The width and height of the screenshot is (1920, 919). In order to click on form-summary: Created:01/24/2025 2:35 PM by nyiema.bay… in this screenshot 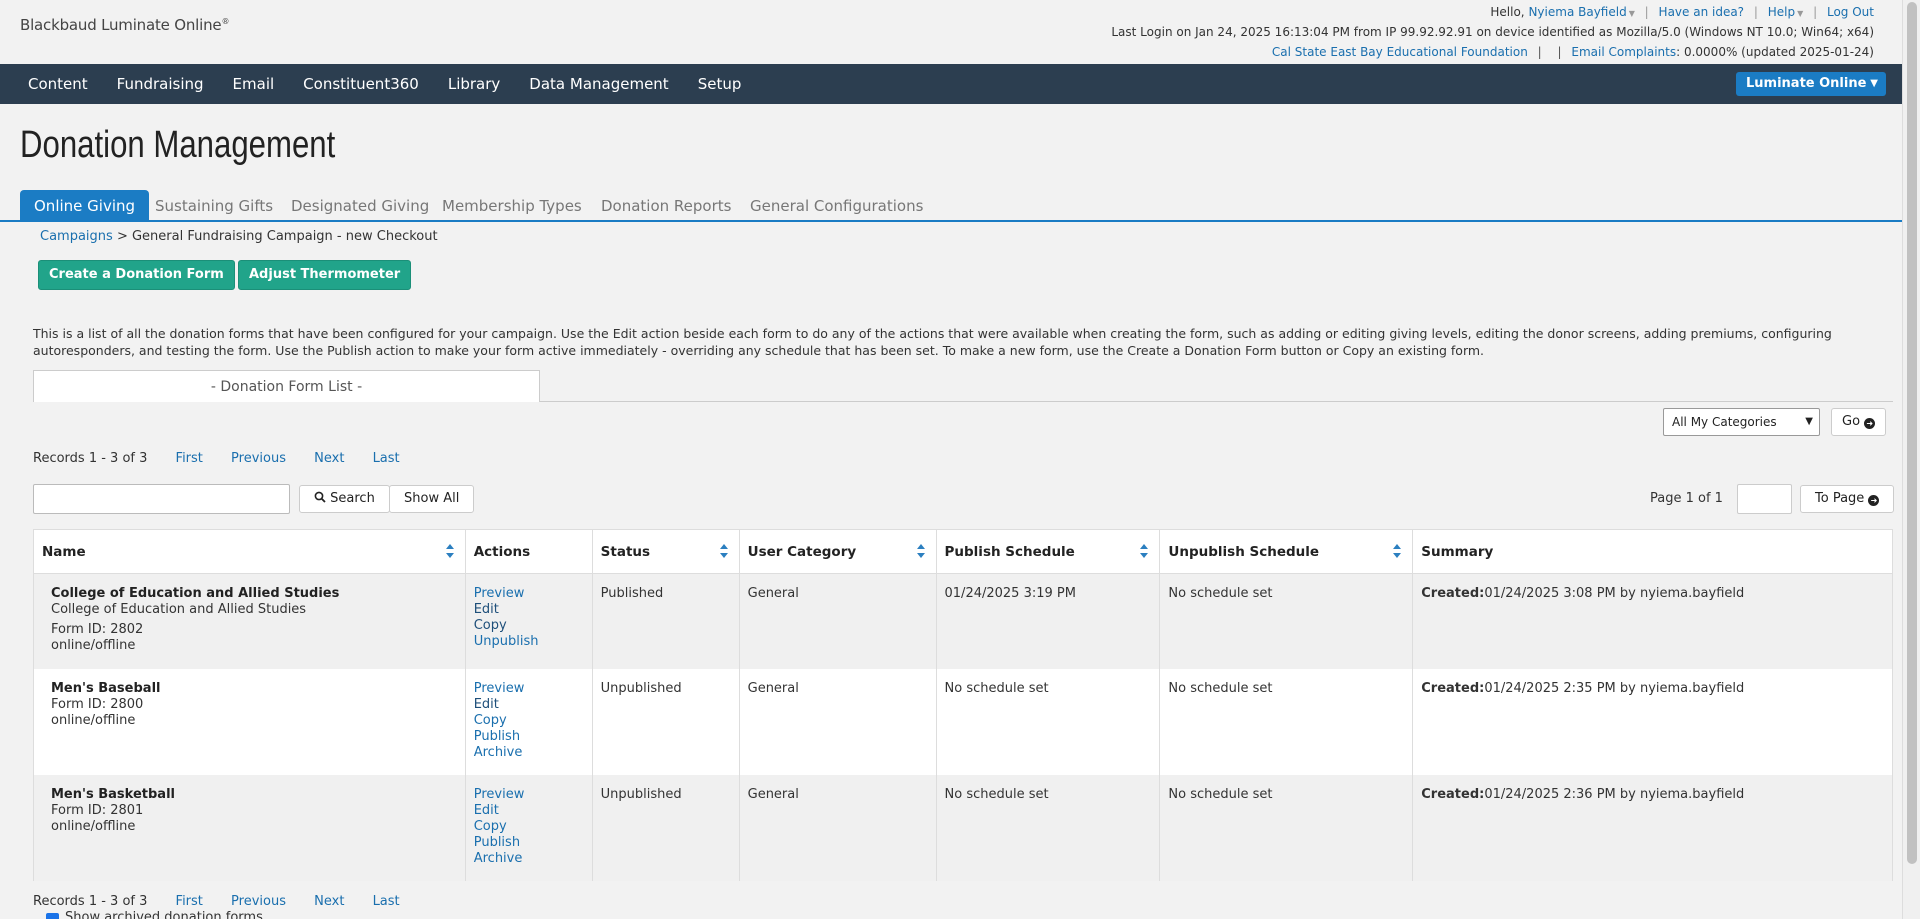, I will do `click(1652, 721)`.